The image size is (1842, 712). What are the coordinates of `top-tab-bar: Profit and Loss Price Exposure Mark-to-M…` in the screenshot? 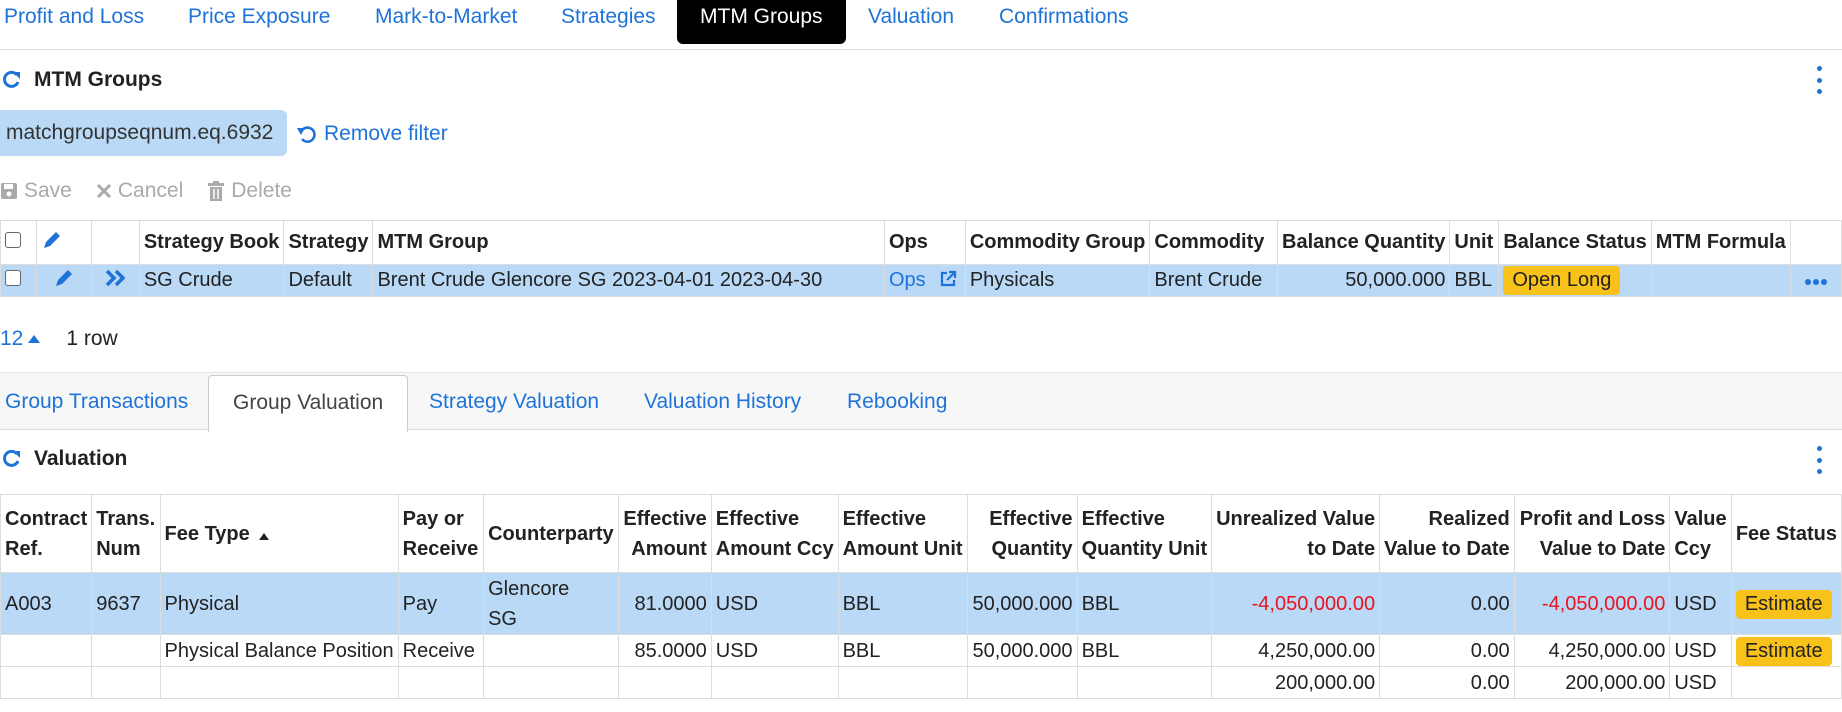 It's located at (921, 25).